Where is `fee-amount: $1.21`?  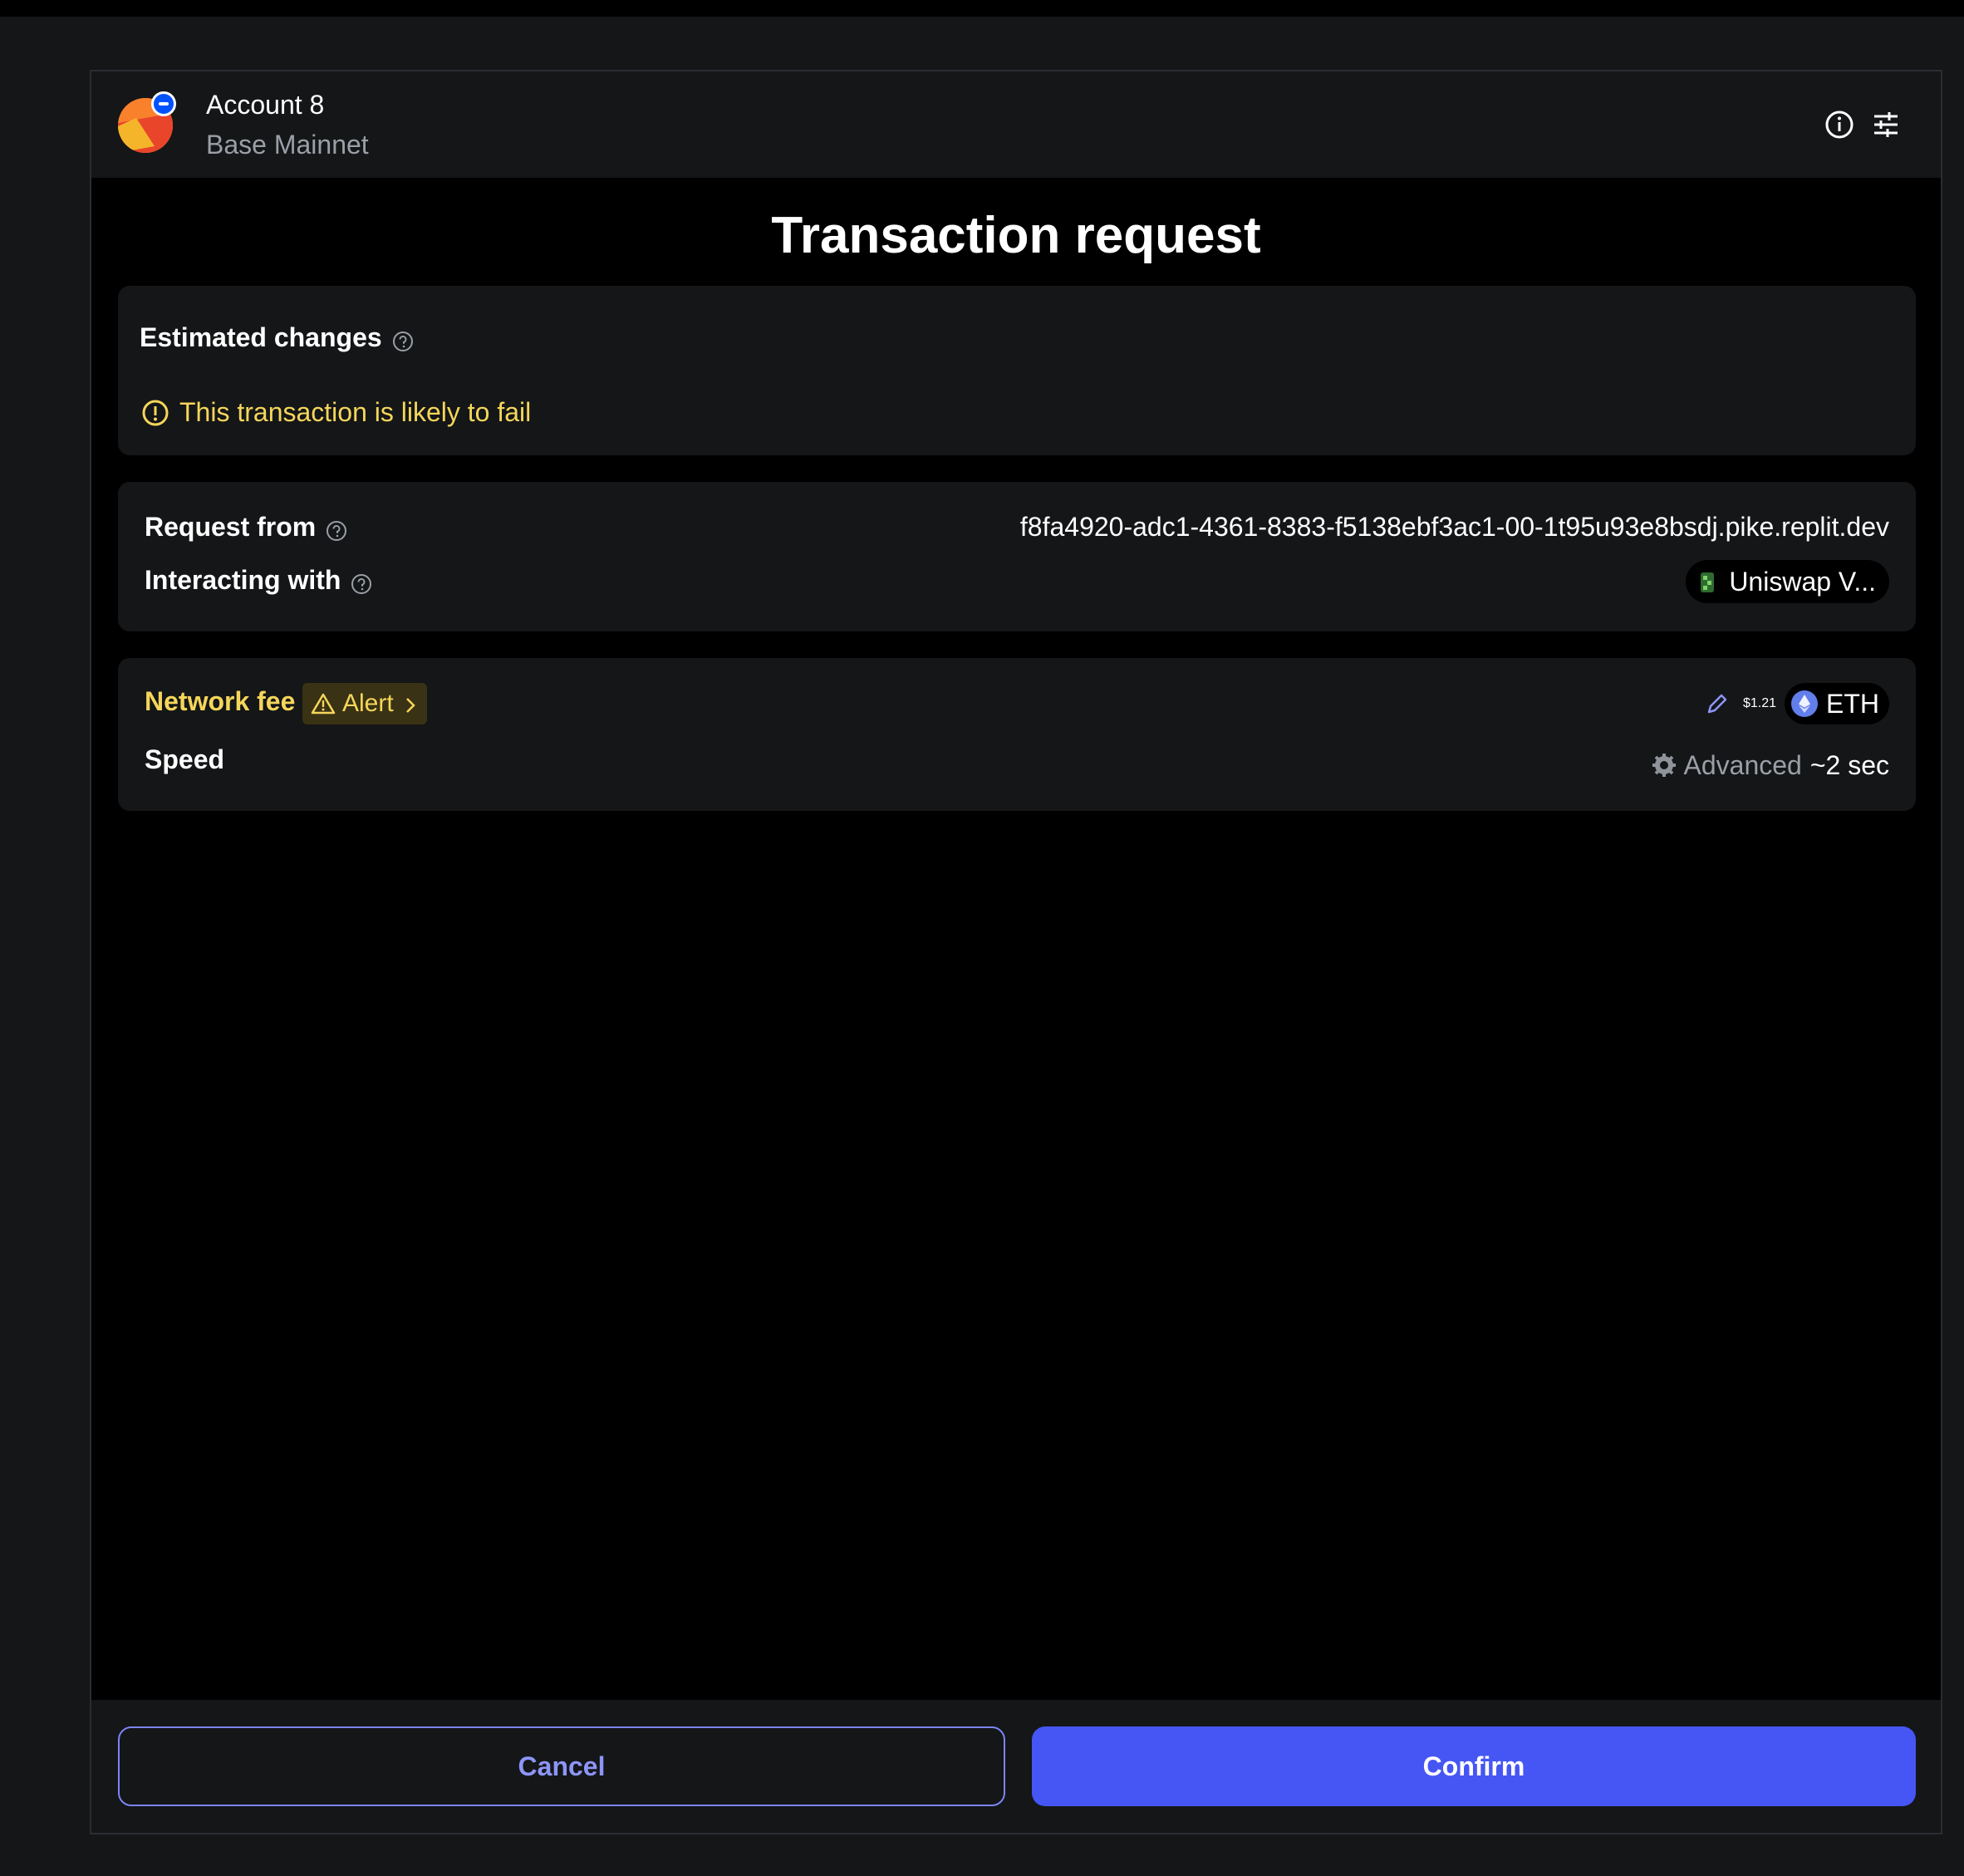
fee-amount: $1.21 is located at coordinates (1759, 703).